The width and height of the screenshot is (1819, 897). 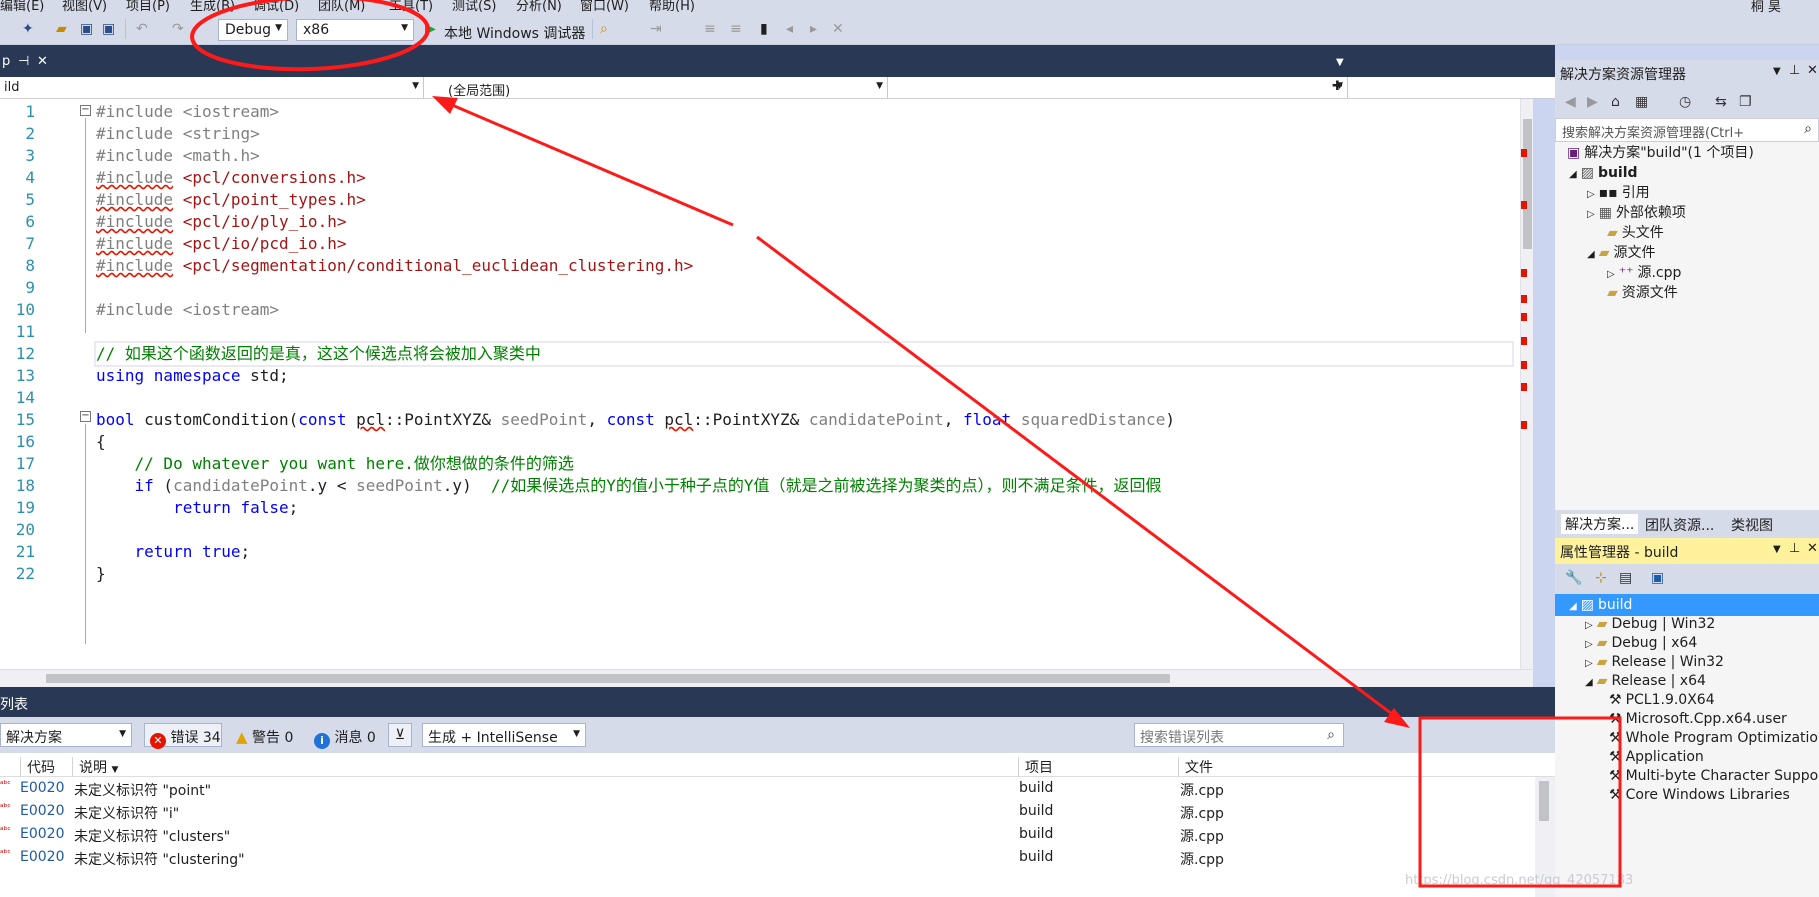 What do you see at coordinates (23, 61) in the screenshot?
I see `pin-icon: ⊣` at bounding box center [23, 61].